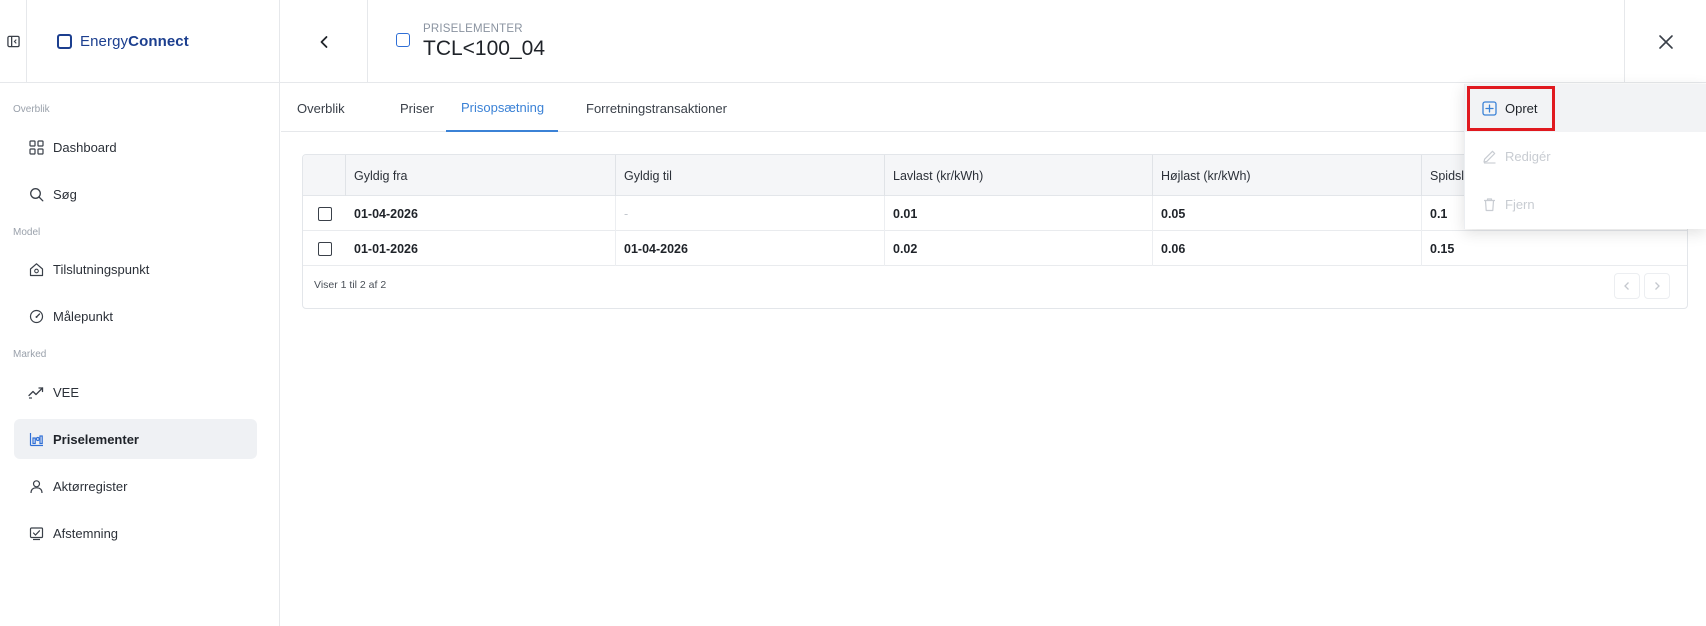 The height and width of the screenshot is (626, 1706). What do you see at coordinates (31, 109) in the screenshot?
I see `sidebar-section-overblik: Overblik` at bounding box center [31, 109].